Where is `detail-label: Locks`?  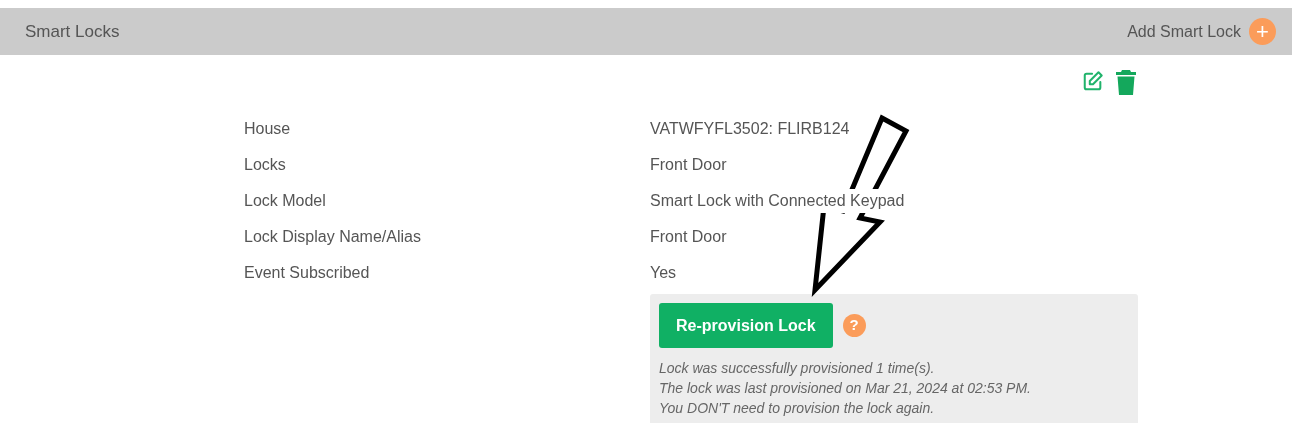
detail-label: Locks is located at coordinates (265, 165).